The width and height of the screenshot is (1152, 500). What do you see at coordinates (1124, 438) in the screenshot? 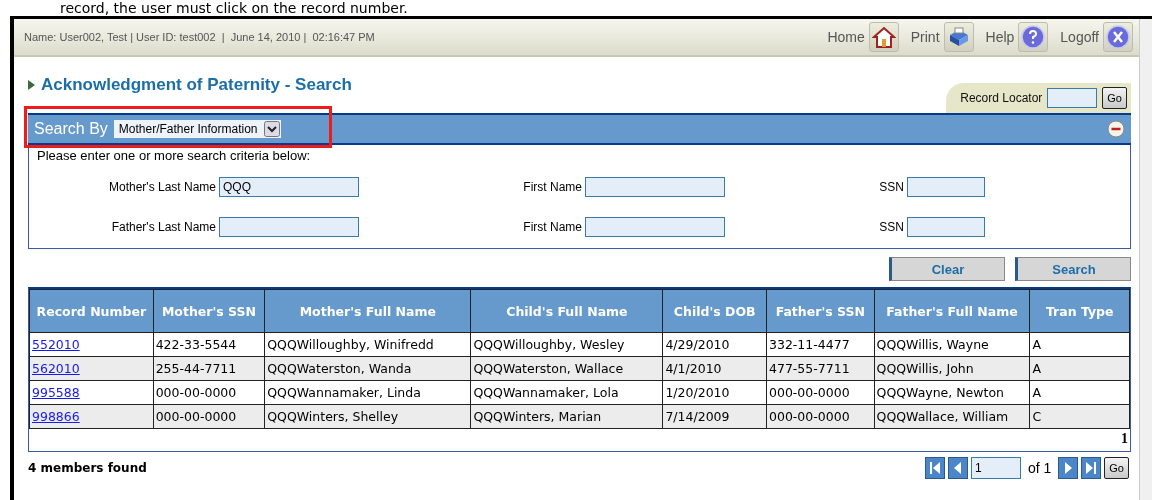
I see `page-number: 1` at bounding box center [1124, 438].